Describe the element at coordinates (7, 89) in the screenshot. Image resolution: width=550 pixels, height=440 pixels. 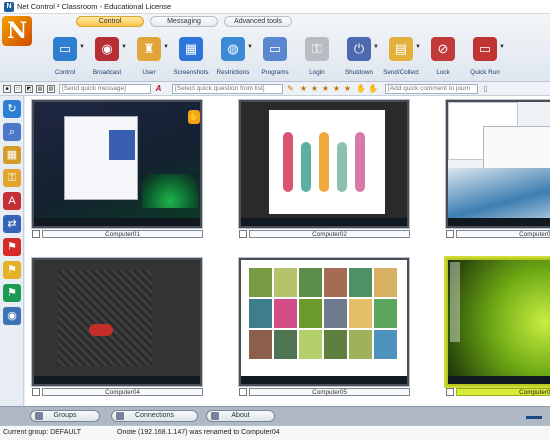
I see `select-all-checkbox: ■` at that location.